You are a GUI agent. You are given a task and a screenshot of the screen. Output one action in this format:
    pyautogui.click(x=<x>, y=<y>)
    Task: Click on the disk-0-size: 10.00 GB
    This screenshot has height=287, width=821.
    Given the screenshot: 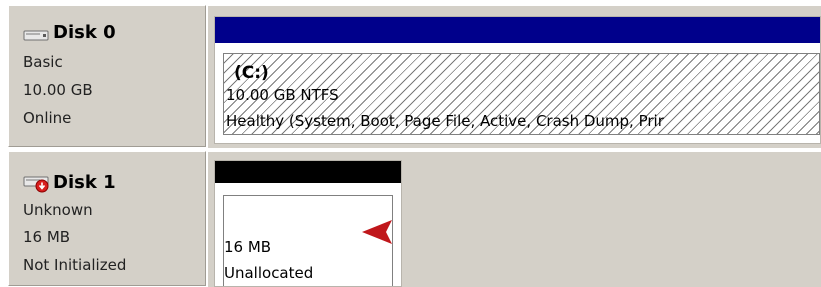 What is the action you would take?
    pyautogui.click(x=58, y=90)
    